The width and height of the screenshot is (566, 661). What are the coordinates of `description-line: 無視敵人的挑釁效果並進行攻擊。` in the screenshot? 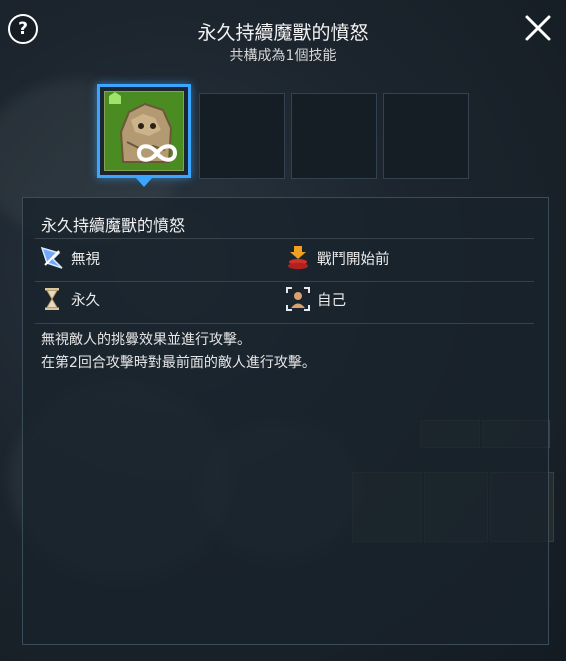 It's located at (146, 340).